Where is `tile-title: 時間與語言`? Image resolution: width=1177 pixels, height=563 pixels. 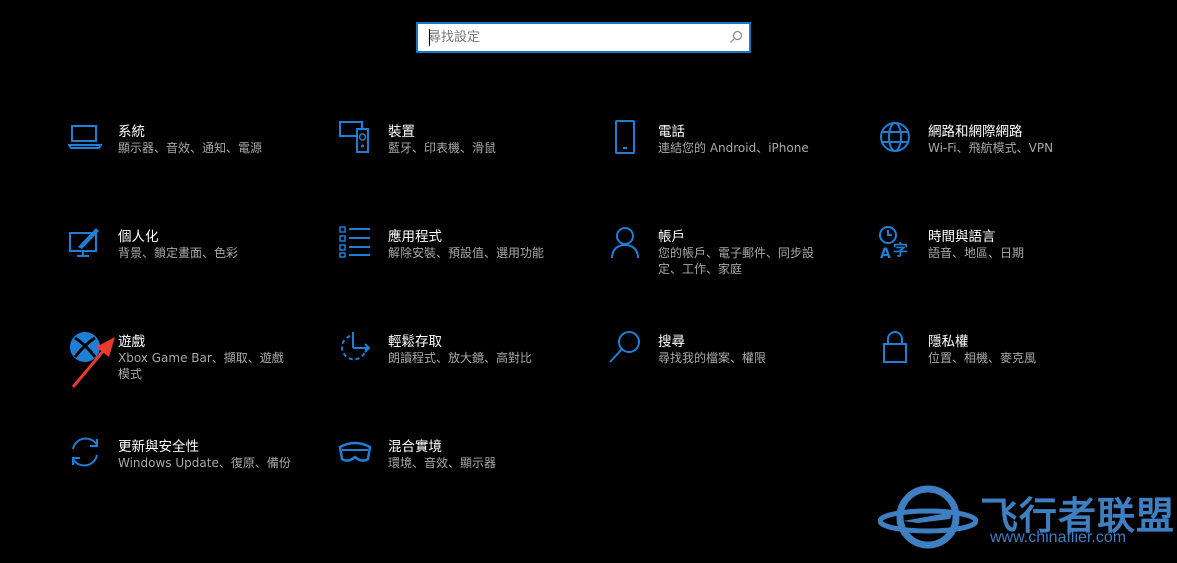
tile-title: 時間與語言 is located at coordinates (962, 237).